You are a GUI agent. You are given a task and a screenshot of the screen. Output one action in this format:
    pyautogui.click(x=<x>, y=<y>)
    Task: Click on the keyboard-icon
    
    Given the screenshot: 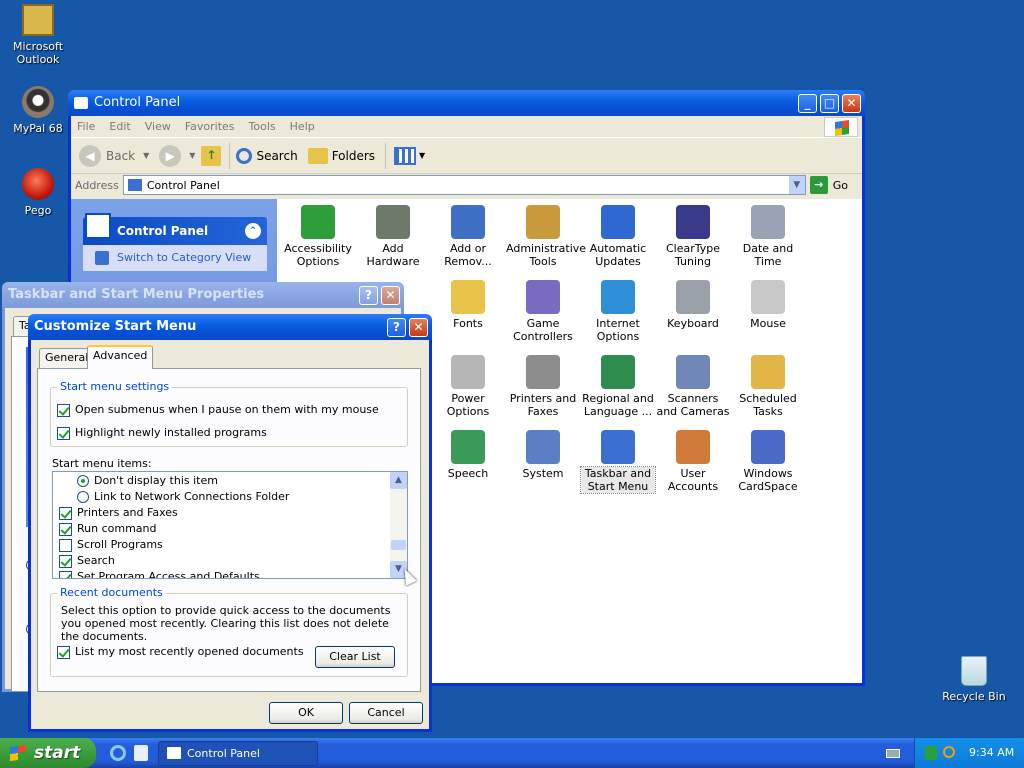 What is the action you would take?
    pyautogui.click(x=893, y=753)
    